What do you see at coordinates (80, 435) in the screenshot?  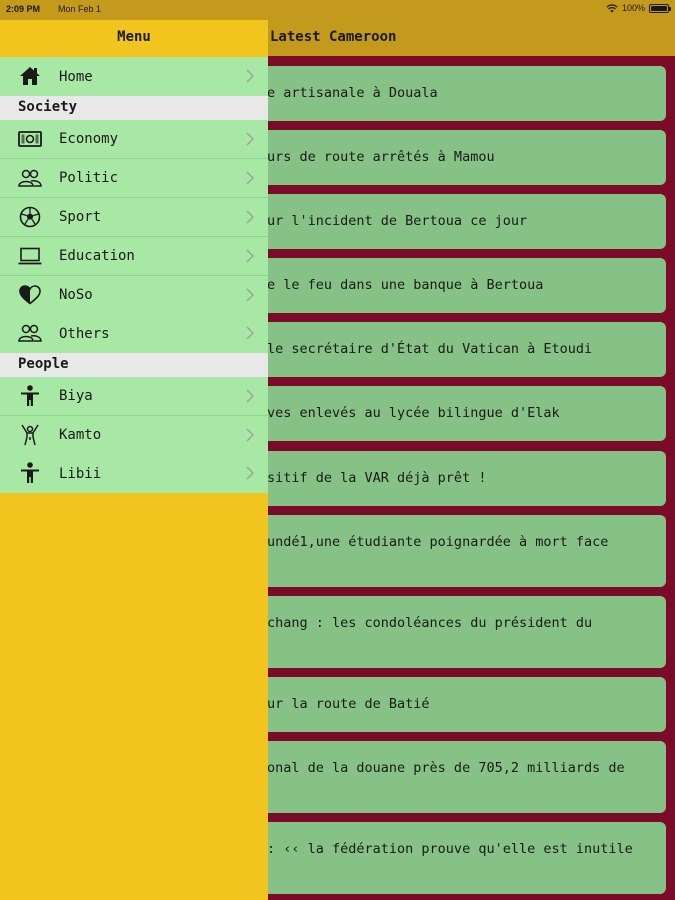 I see `menu-item-label: Kamto` at bounding box center [80, 435].